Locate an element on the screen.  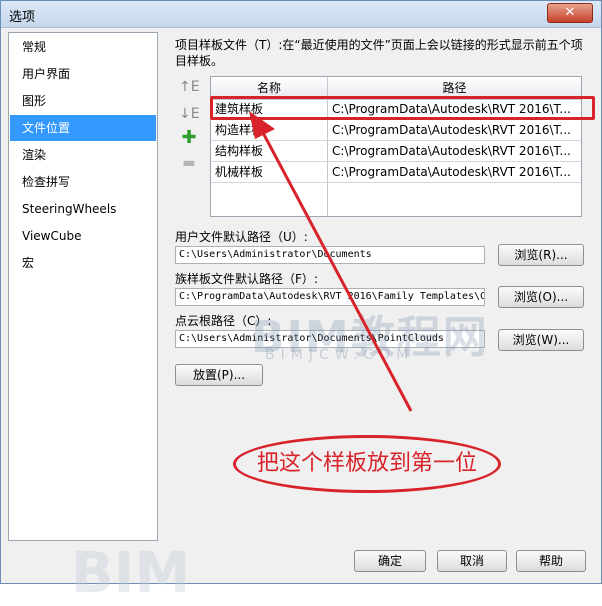
annotation-callout: 把这个样板放到第一位 is located at coordinates (367, 464).